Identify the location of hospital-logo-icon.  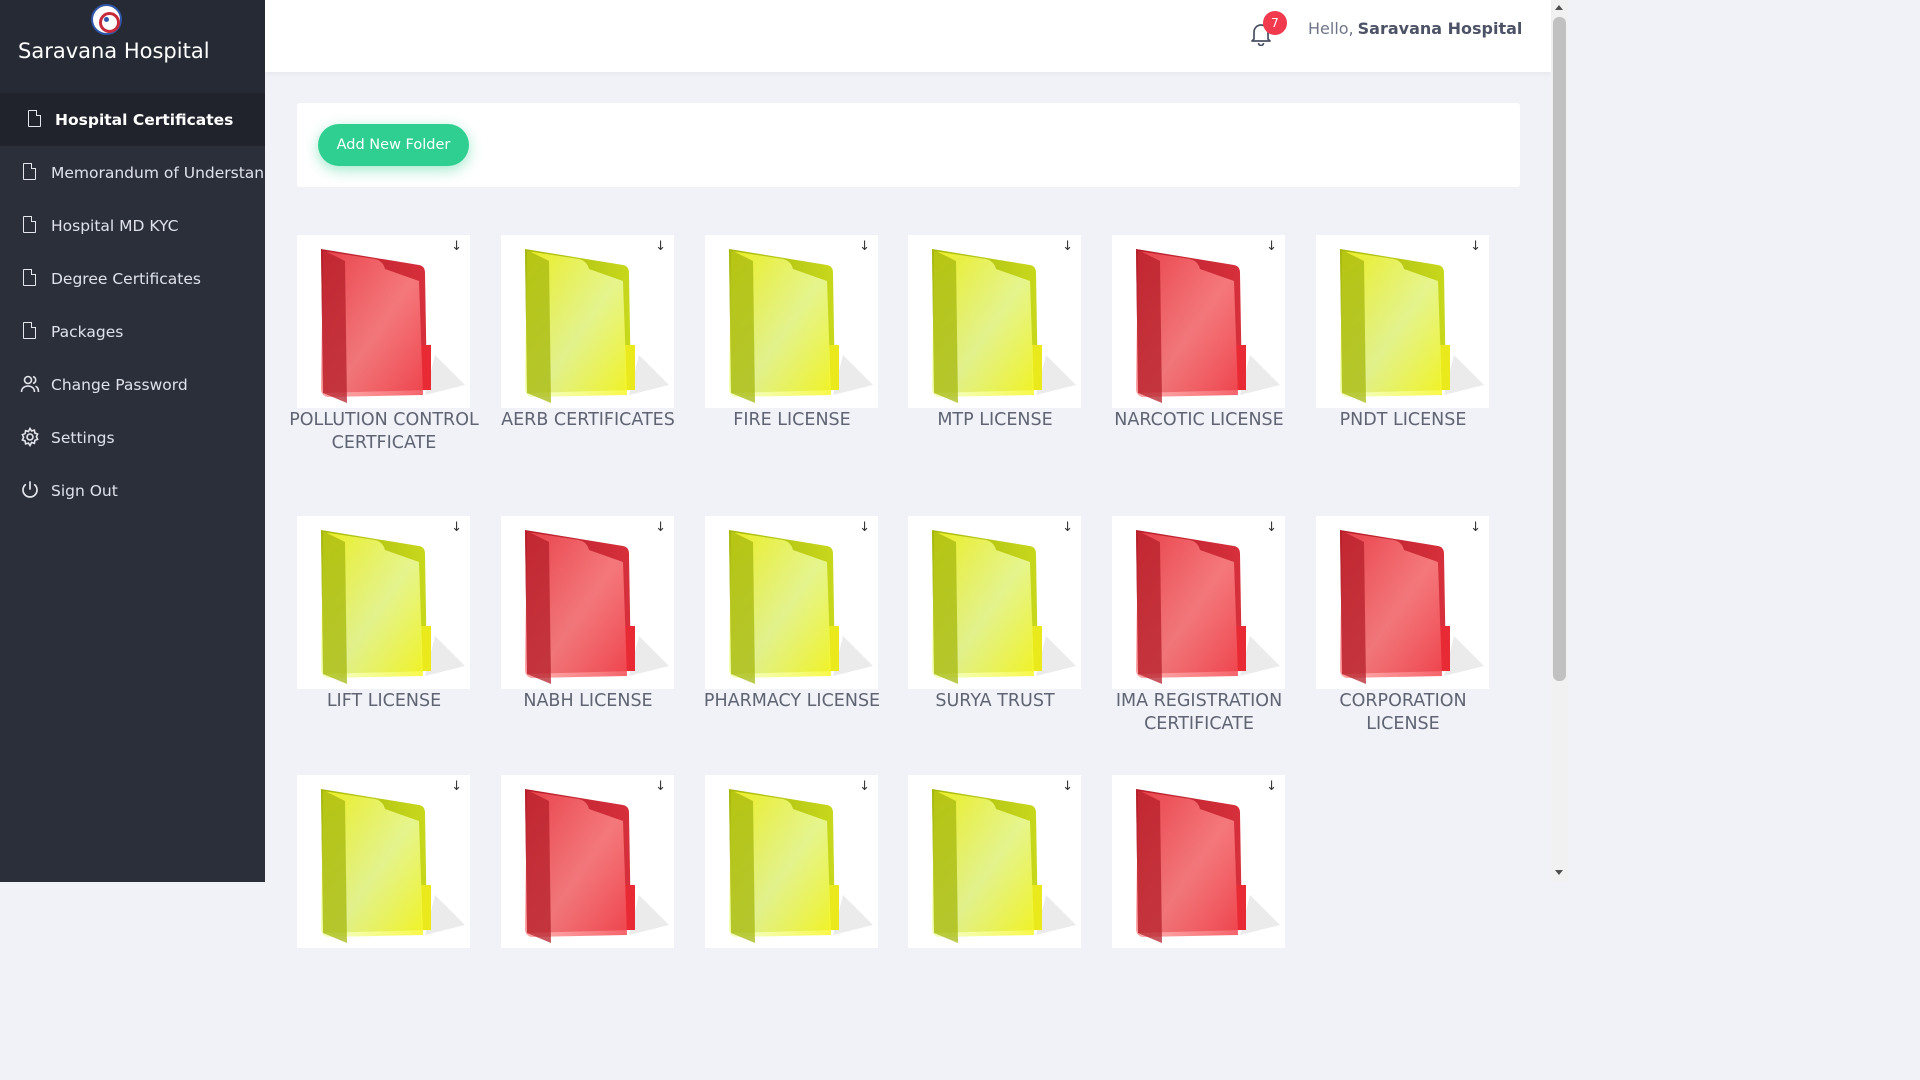
(106, 19).